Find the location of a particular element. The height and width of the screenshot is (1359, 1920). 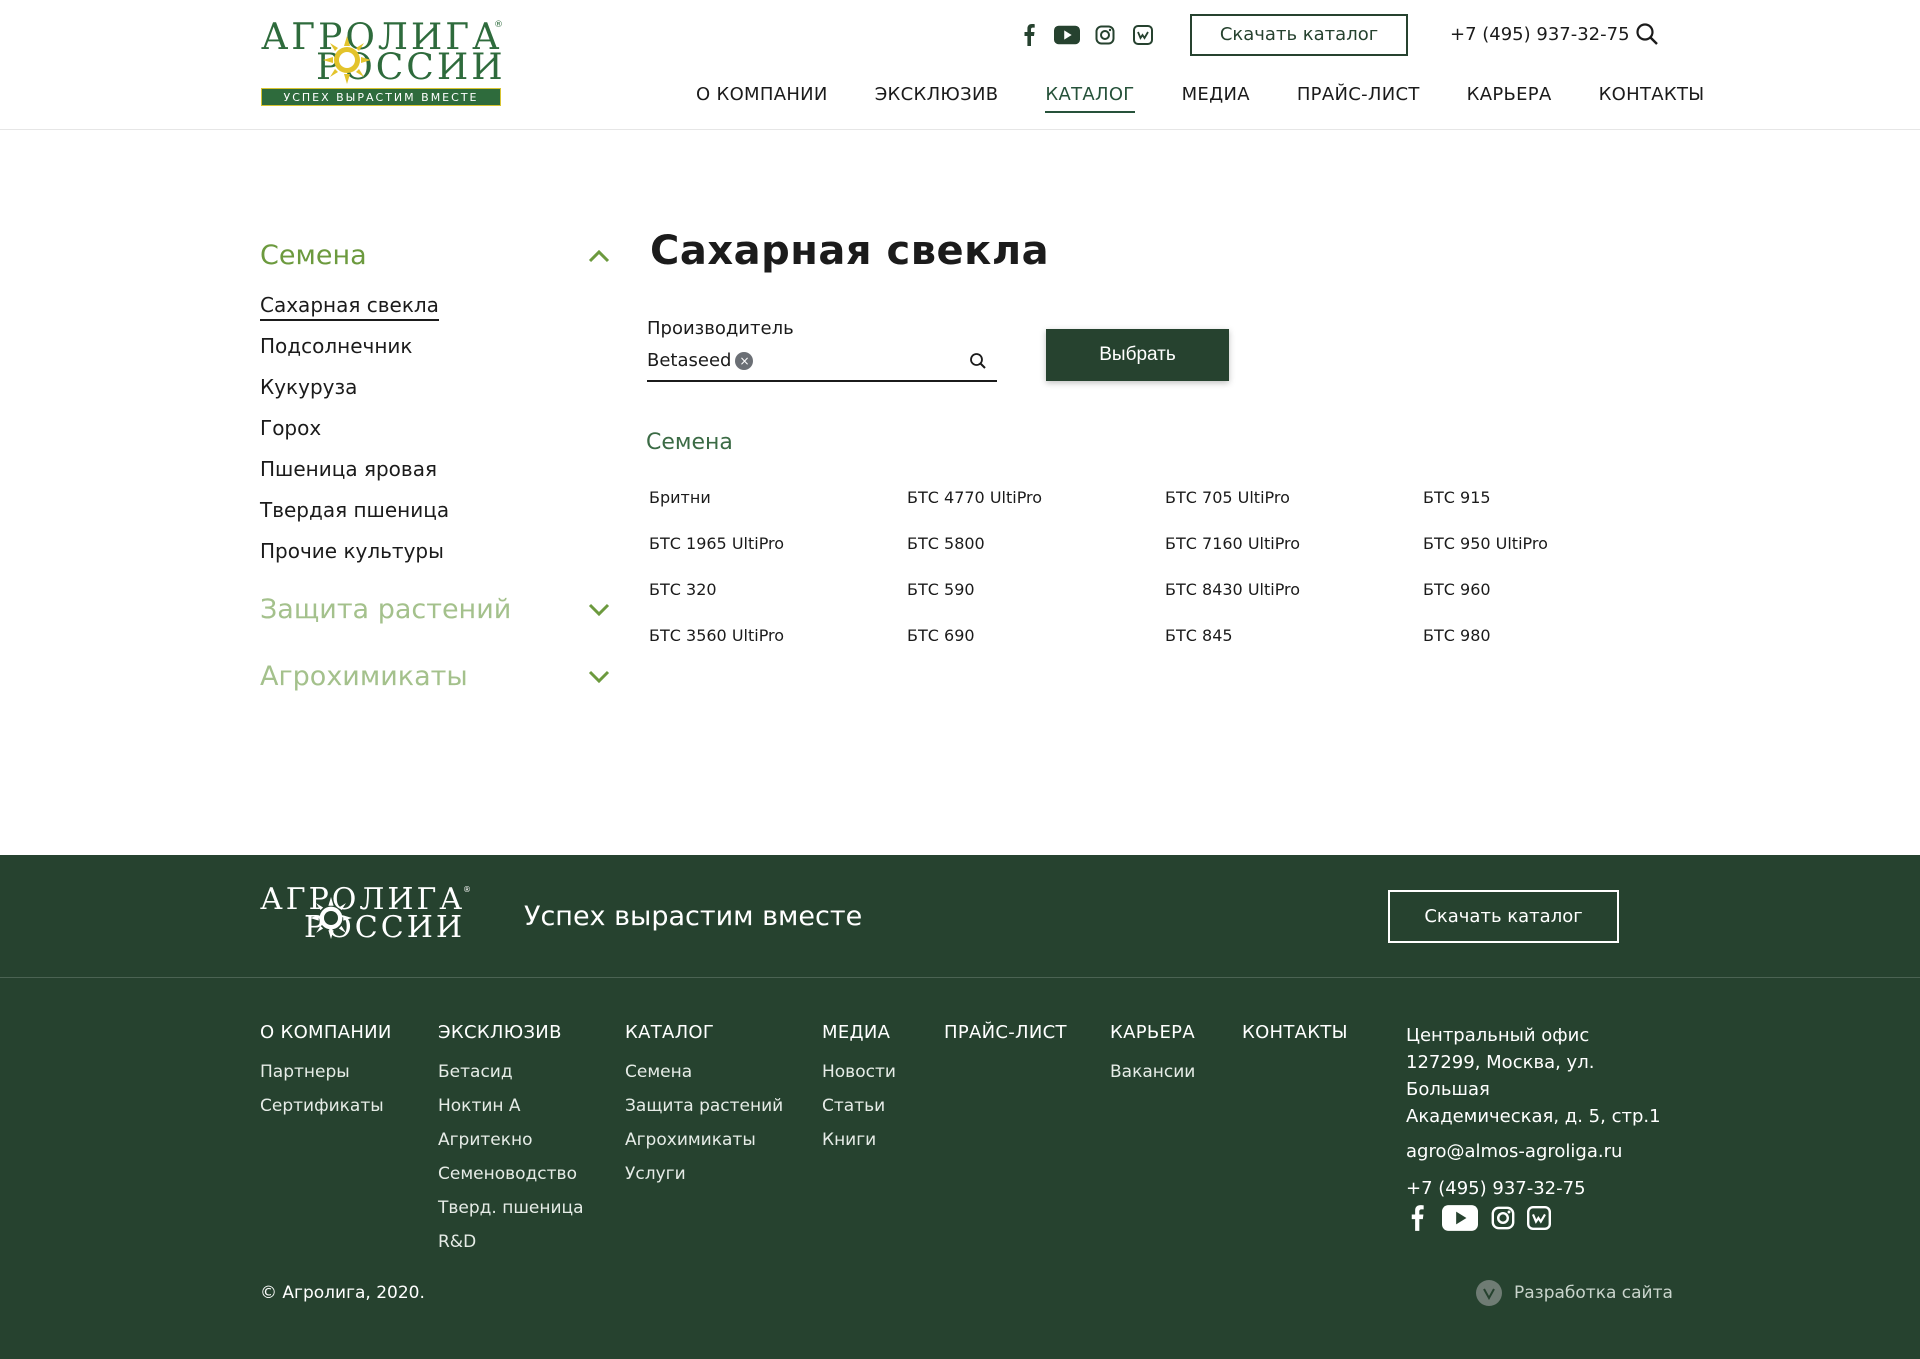

footer-link: Бетасид is located at coordinates (511, 1072).